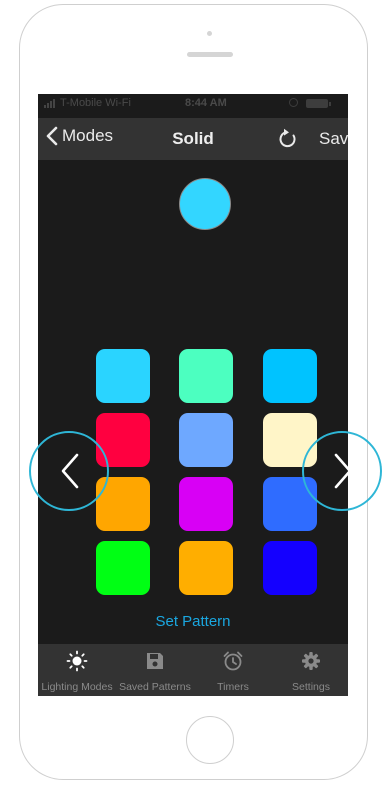 This screenshot has height=786, width=385. I want to click on carrier-label: T-Mobile Wi-Fi, so click(95, 103).